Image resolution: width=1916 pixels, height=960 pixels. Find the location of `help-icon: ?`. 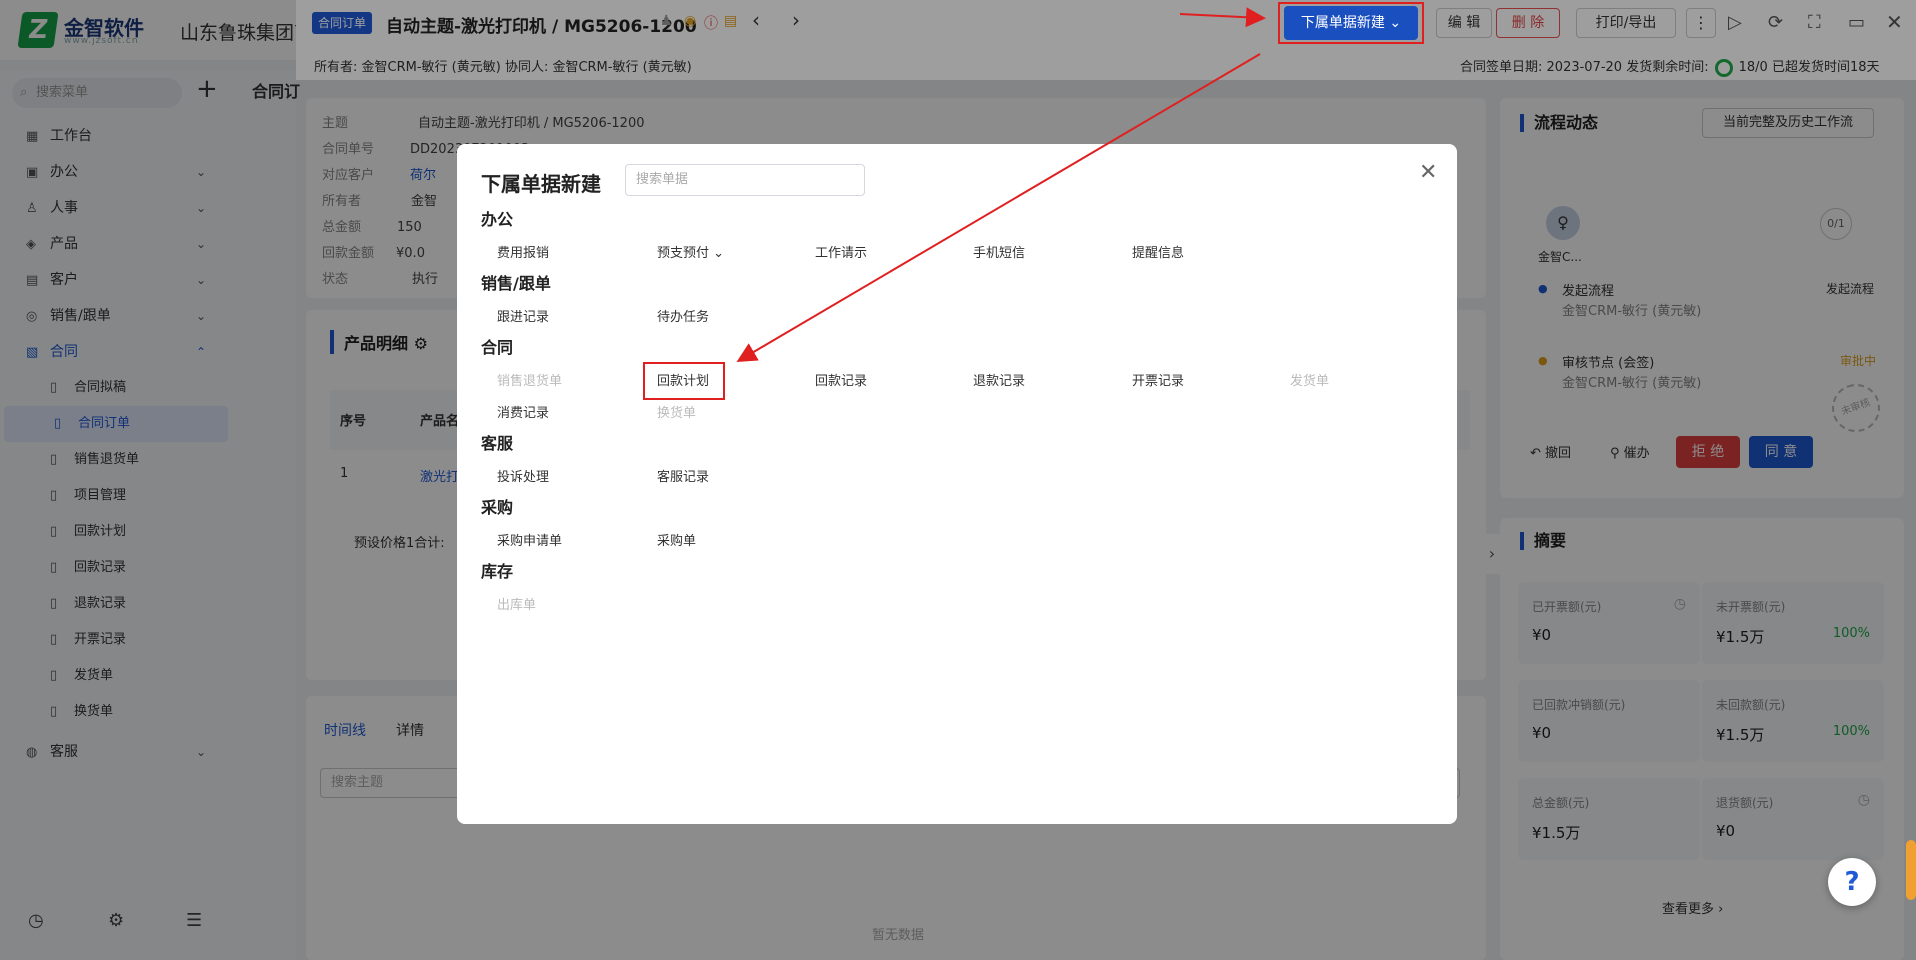

help-icon: ? is located at coordinates (1852, 882).